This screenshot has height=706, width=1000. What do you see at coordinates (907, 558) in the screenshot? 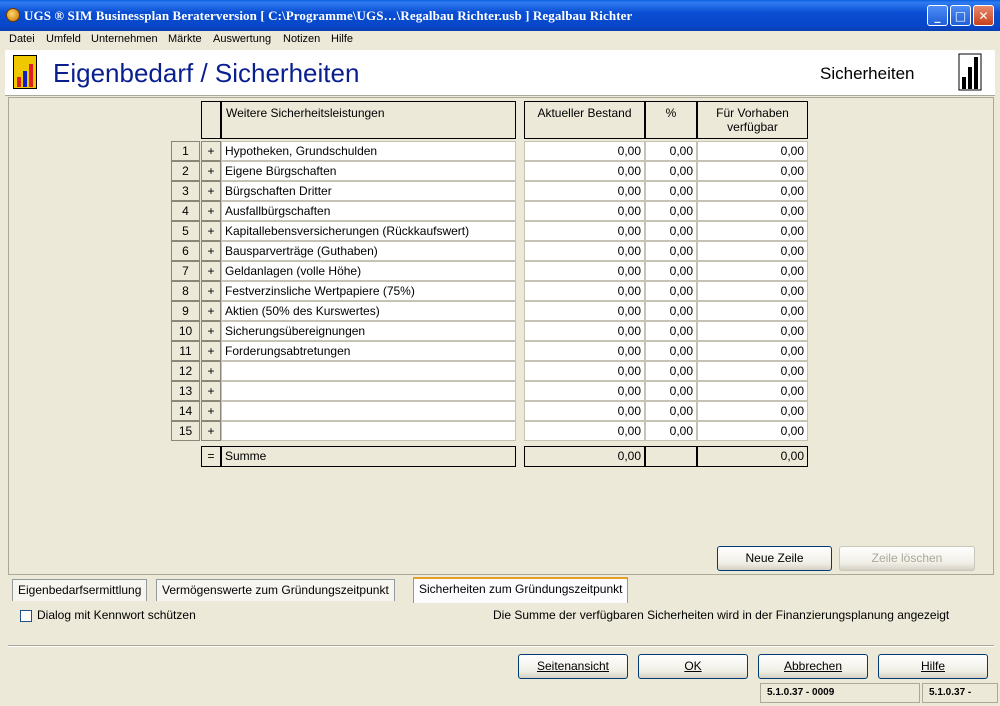
I see `delete-row-button: Zeile löschen` at bounding box center [907, 558].